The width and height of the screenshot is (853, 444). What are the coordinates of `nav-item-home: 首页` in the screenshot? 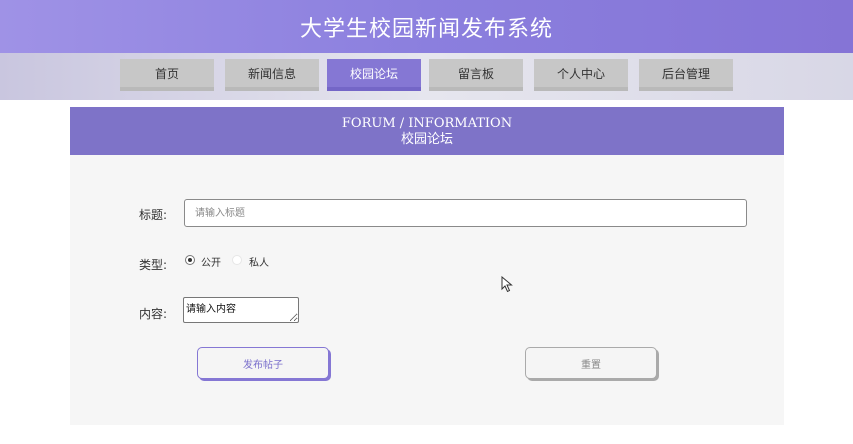 It's located at (167, 75).